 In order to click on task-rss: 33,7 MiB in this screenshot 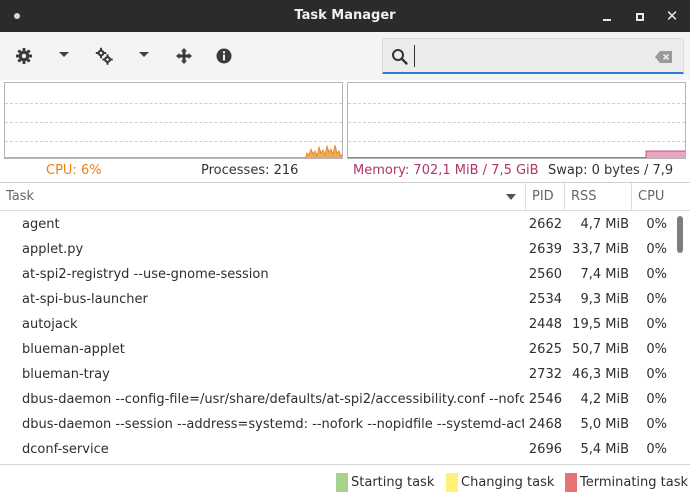, I will do `click(600, 249)`.